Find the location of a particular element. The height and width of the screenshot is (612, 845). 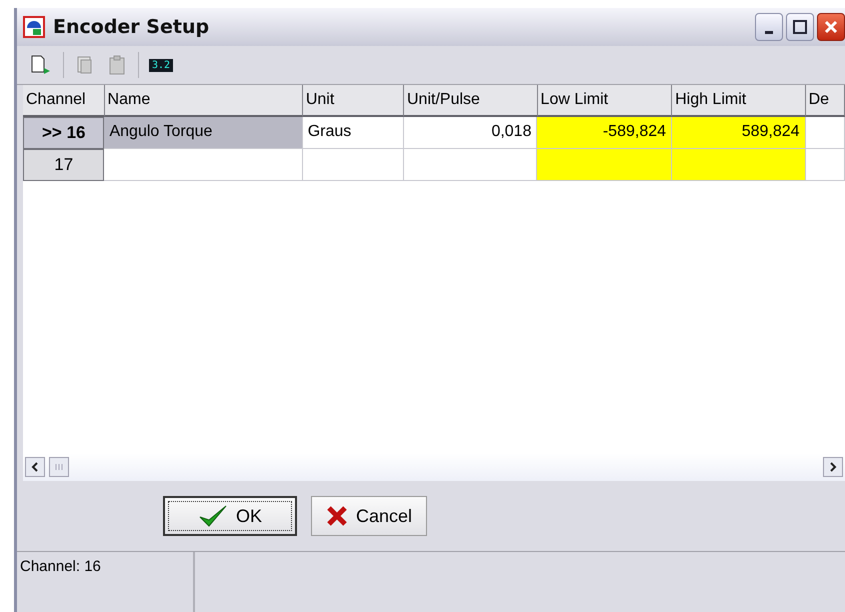

maximize-icon is located at coordinates (800, 27).